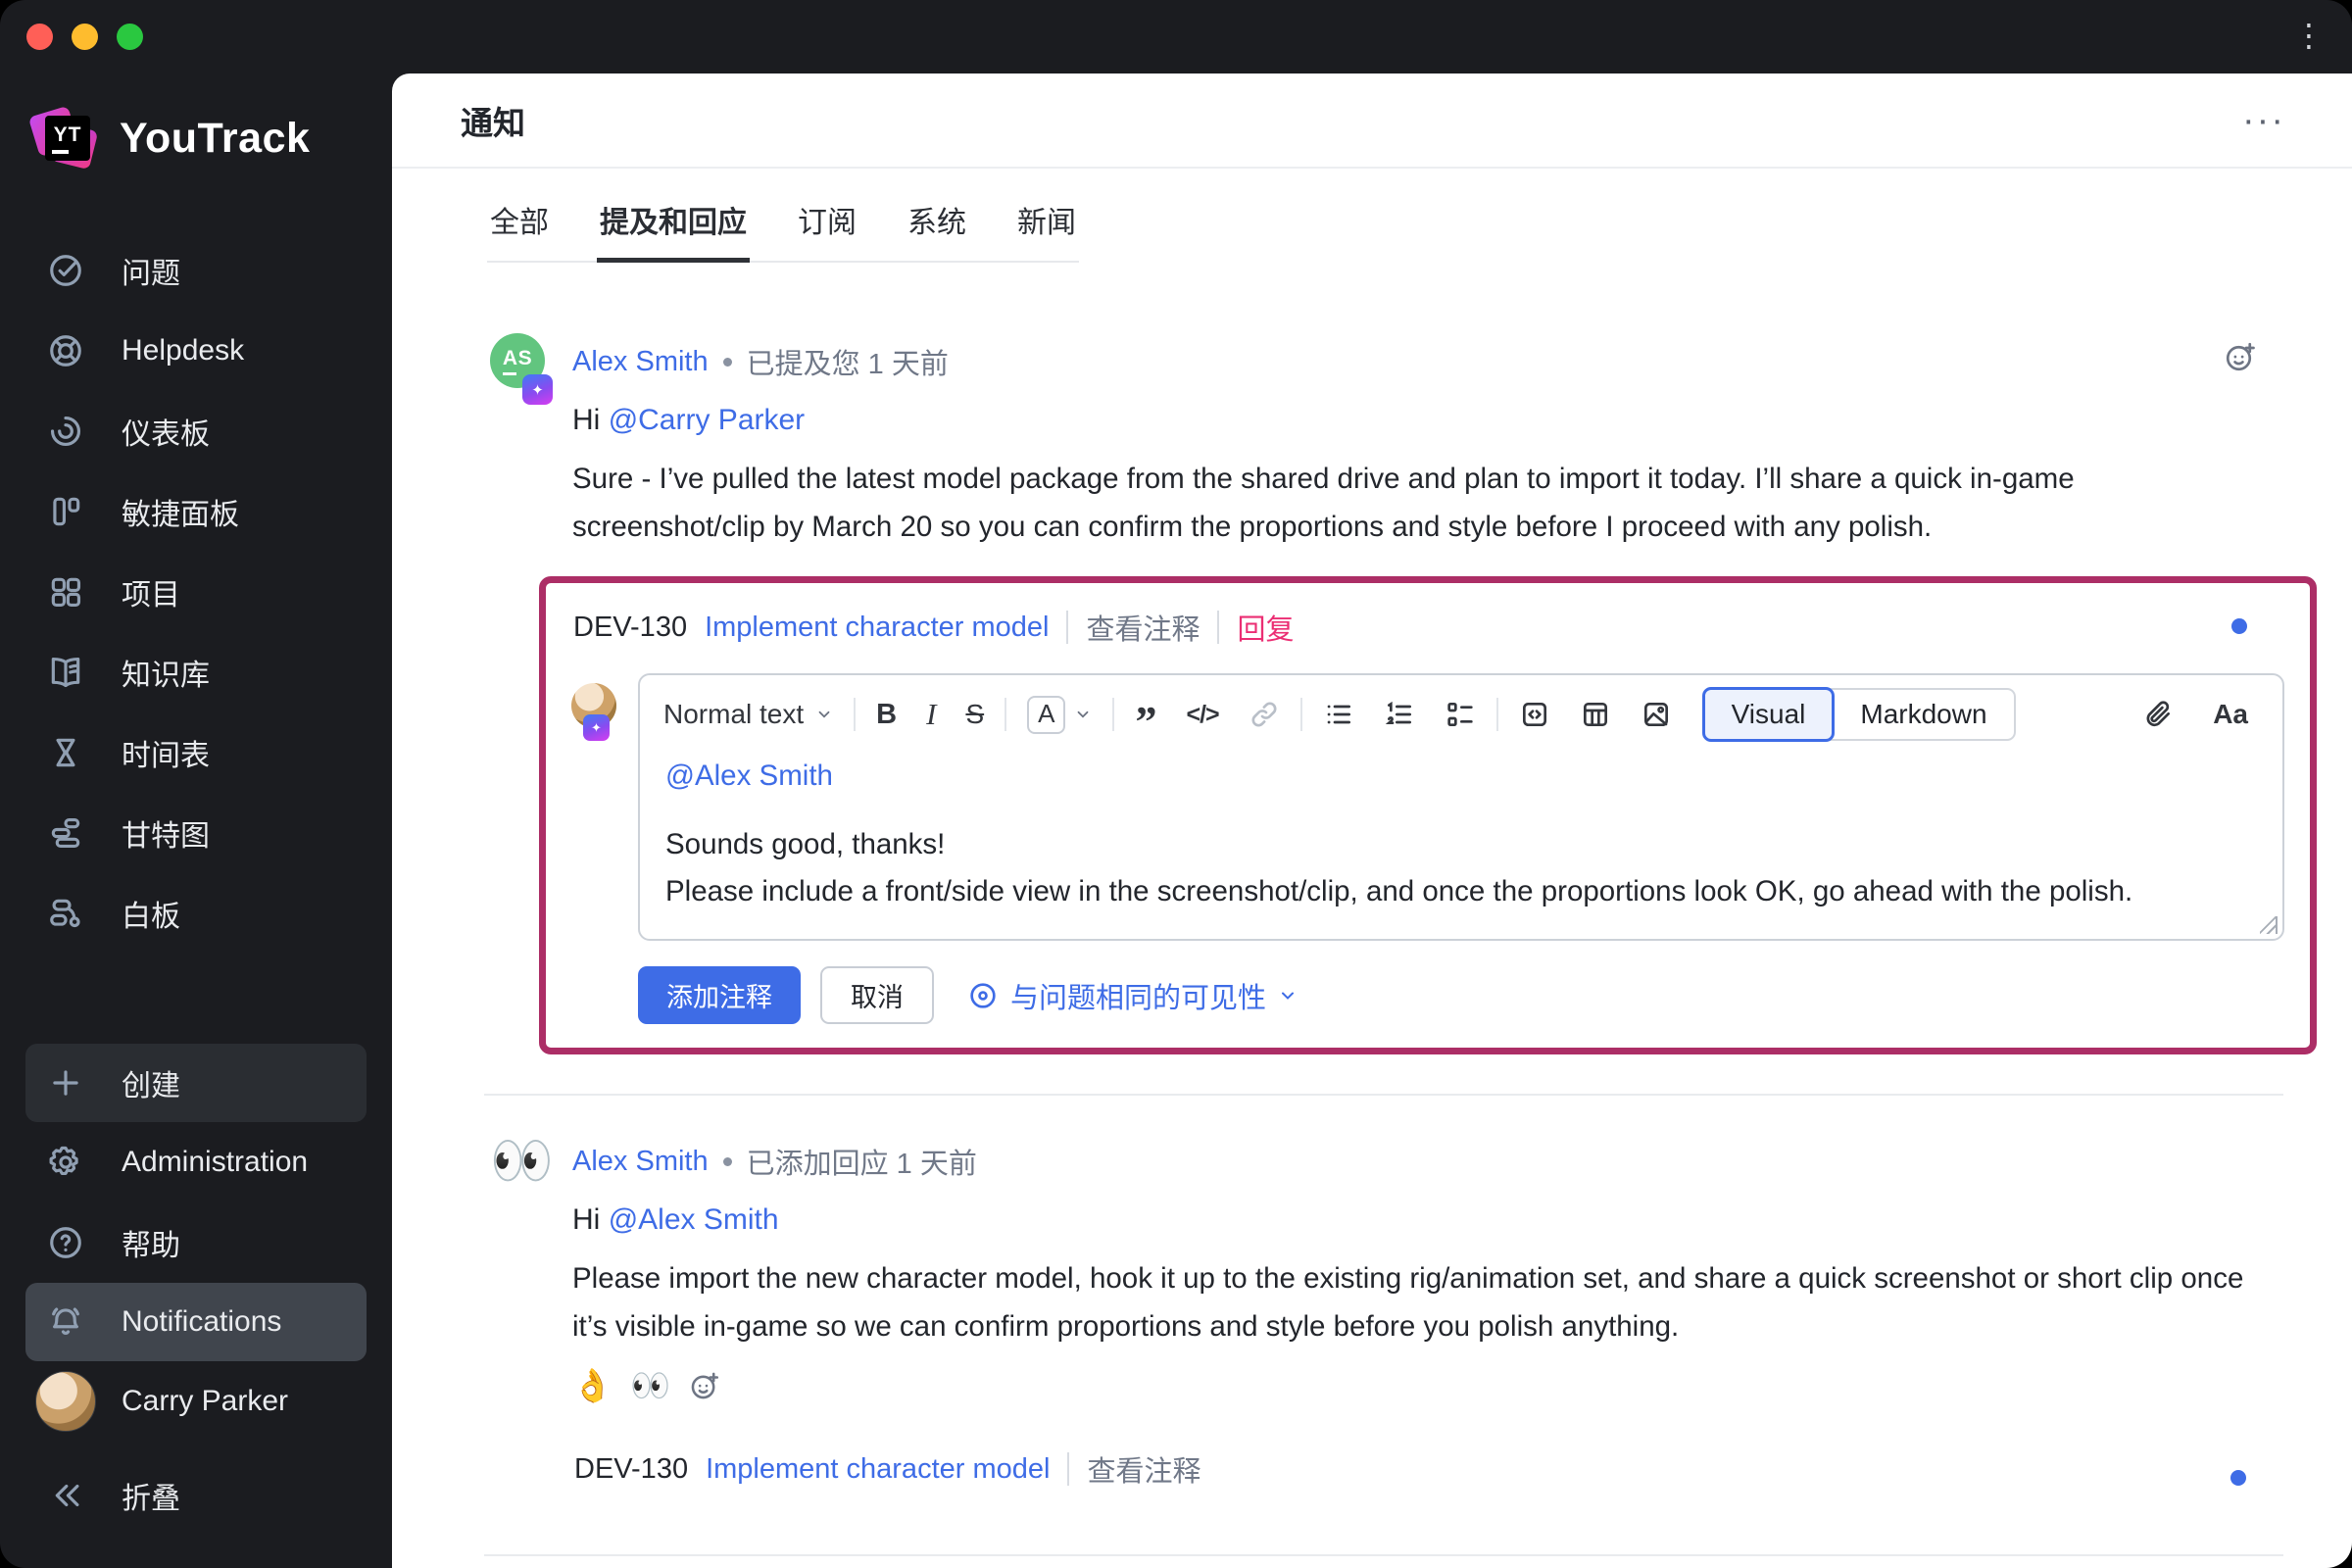  What do you see at coordinates (196, 1242) in the screenshot?
I see `sidebar-item-help: 帮助` at bounding box center [196, 1242].